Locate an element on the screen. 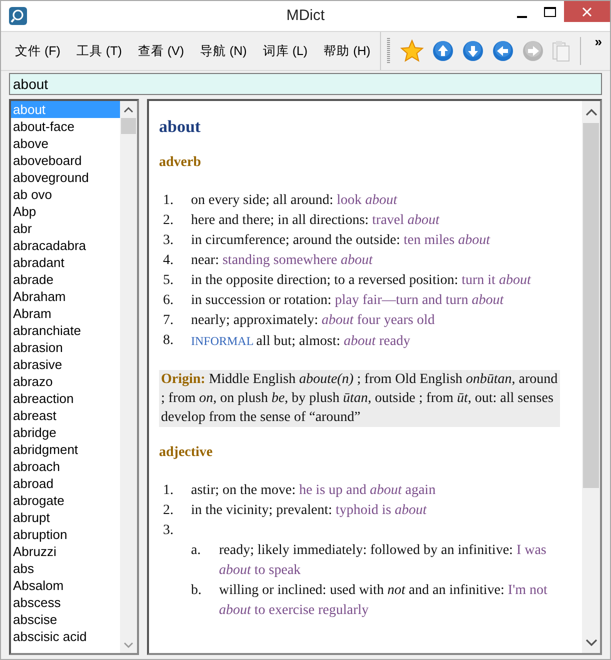 The height and width of the screenshot is (660, 611). word-list-item: Abram is located at coordinates (65, 313).